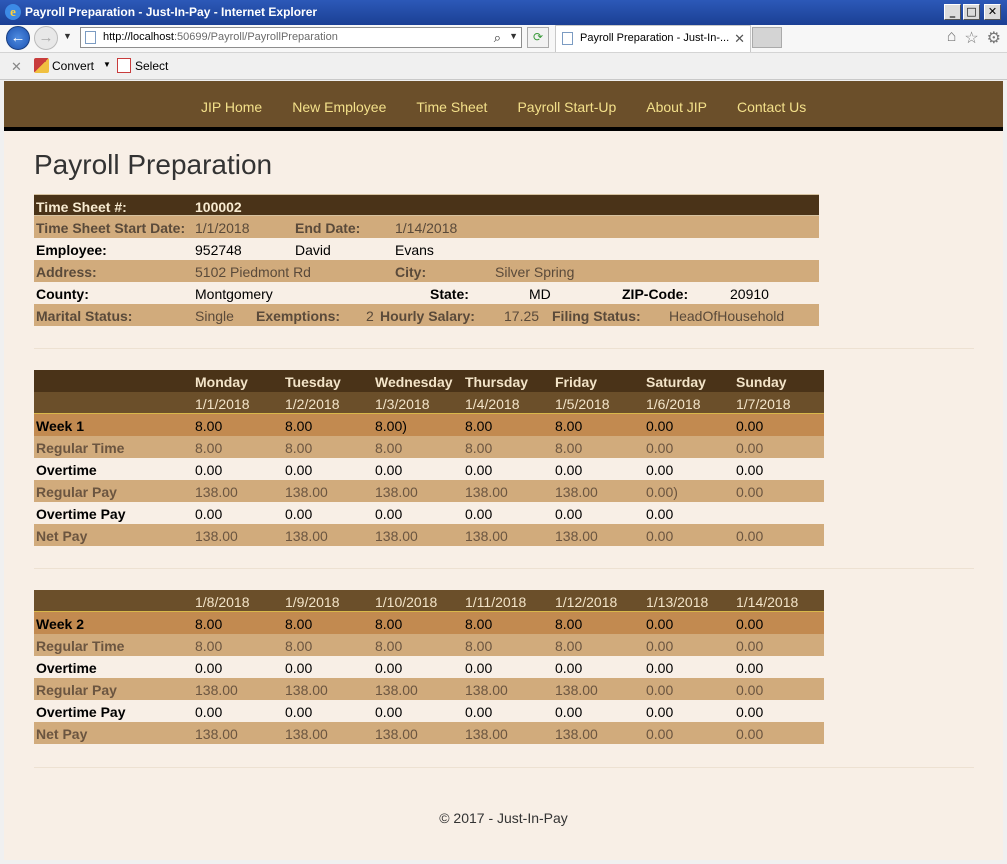  What do you see at coordinates (18, 38) in the screenshot?
I see `back-button: ←` at bounding box center [18, 38].